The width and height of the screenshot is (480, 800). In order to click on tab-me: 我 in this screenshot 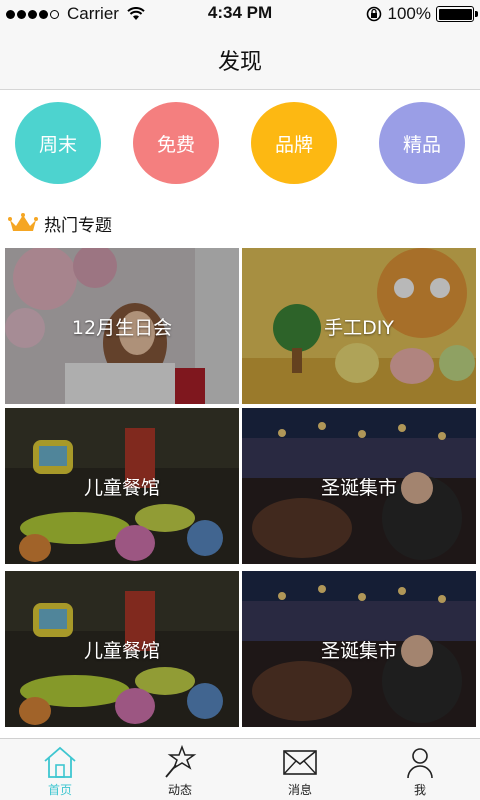, I will do `click(420, 769)`.